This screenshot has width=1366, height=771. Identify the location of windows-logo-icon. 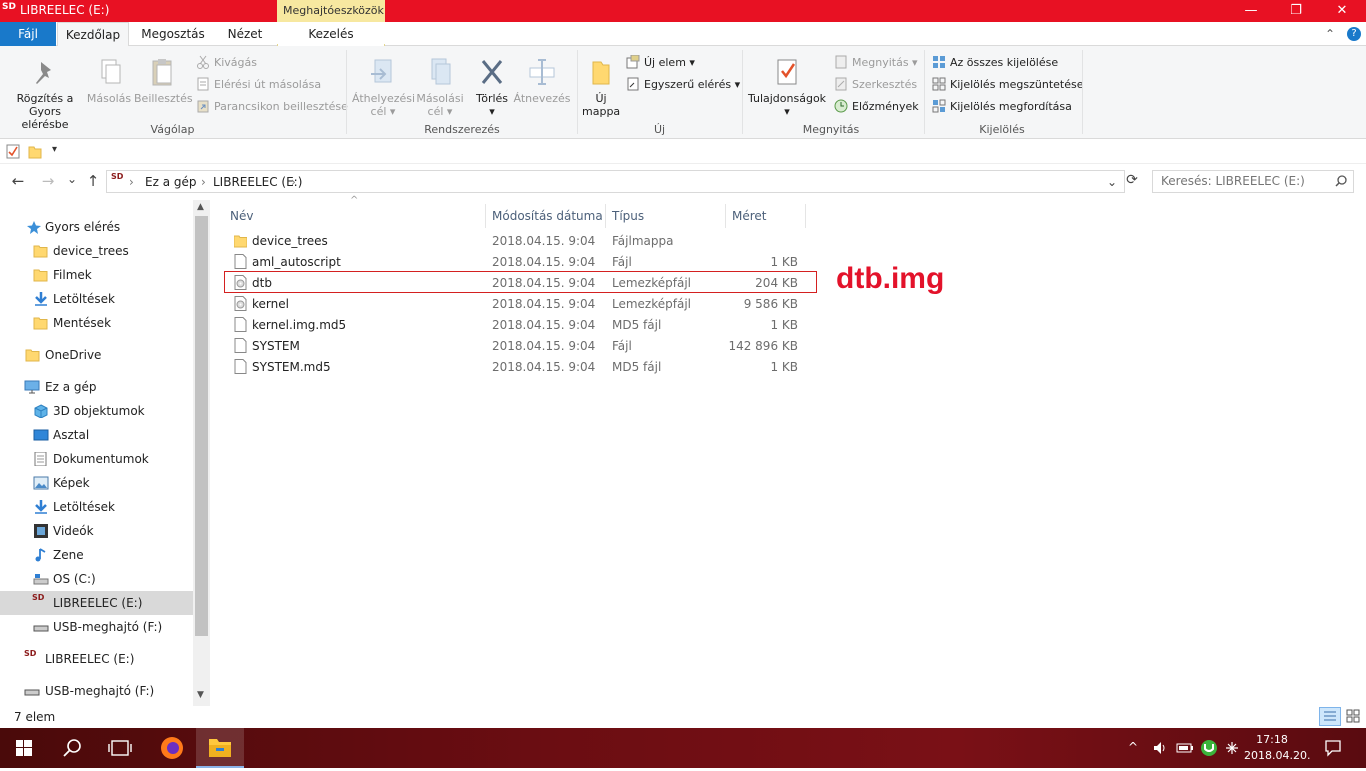
(24, 748).